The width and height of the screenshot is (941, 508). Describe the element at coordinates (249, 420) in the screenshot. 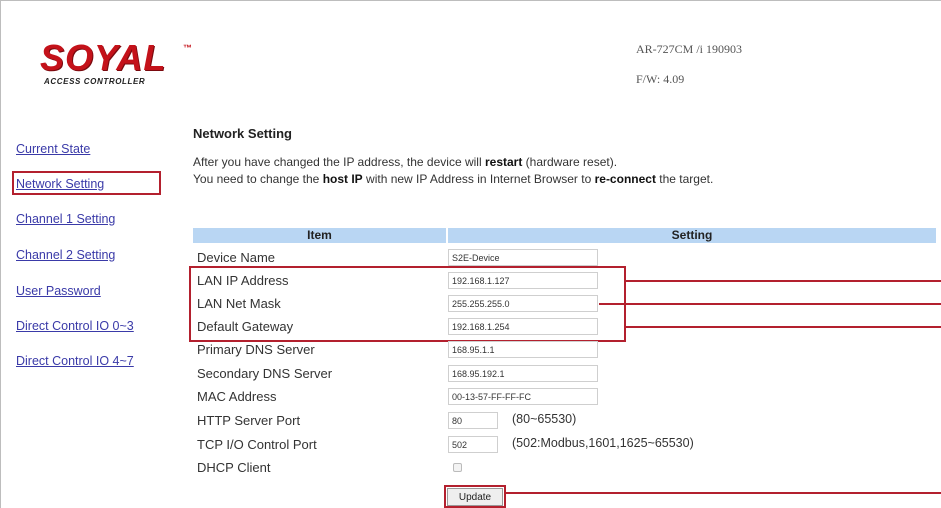

I see `label-http-server-port: HTTP Server Port` at that location.